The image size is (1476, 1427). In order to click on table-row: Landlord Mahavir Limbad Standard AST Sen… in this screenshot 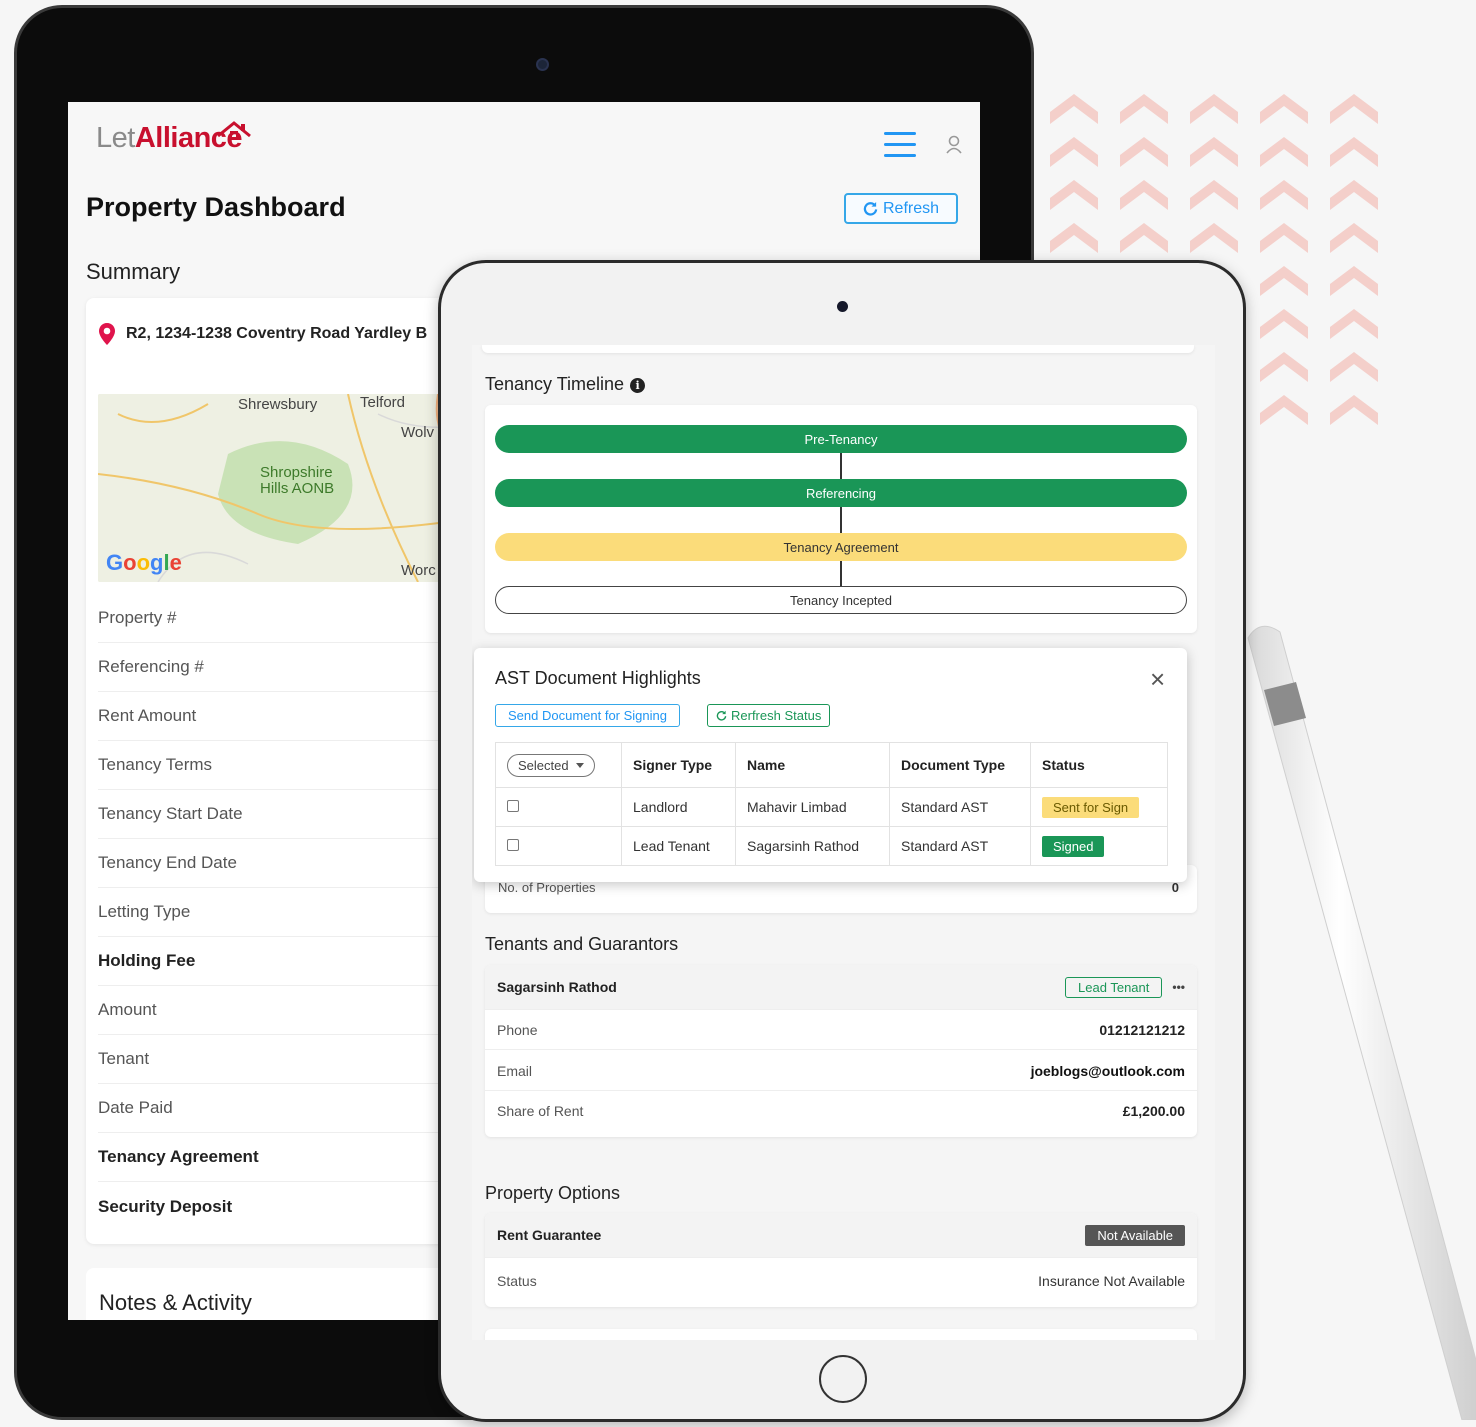, I will do `click(831, 807)`.